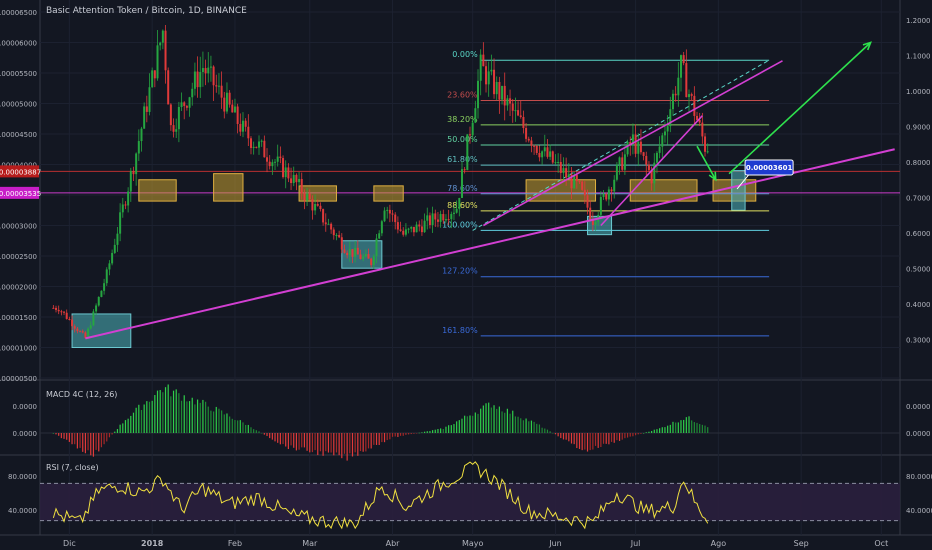 The height and width of the screenshot is (550, 932). What do you see at coordinates (635, 543) in the screenshot?
I see `x-tick-label: Jul` at bounding box center [635, 543].